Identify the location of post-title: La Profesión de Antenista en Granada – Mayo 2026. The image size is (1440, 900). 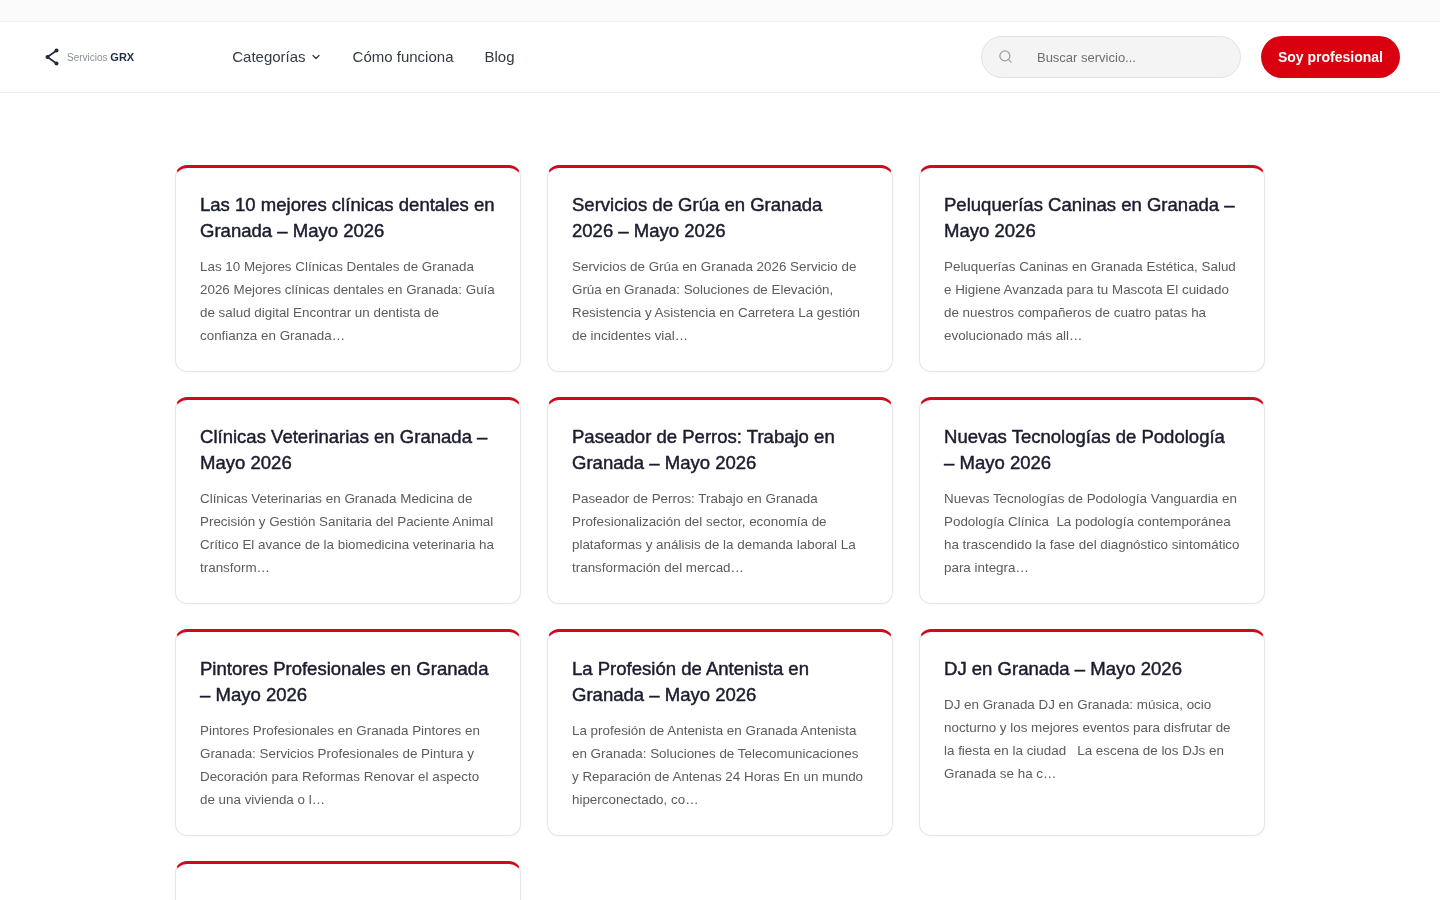
(720, 682).